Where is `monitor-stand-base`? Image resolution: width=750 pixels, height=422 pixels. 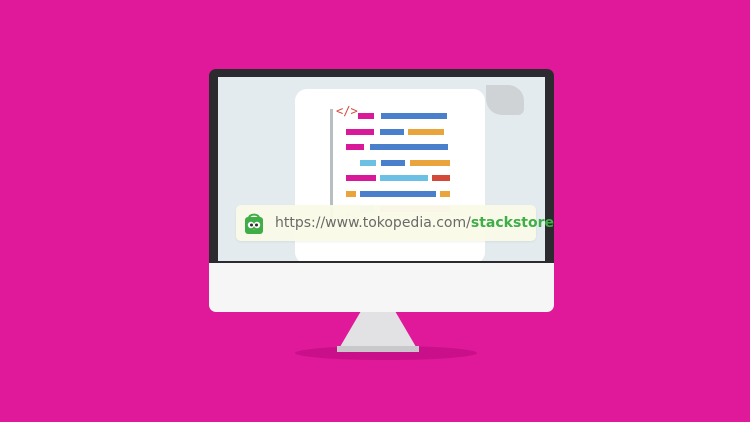
monitor-stand-base is located at coordinates (378, 349).